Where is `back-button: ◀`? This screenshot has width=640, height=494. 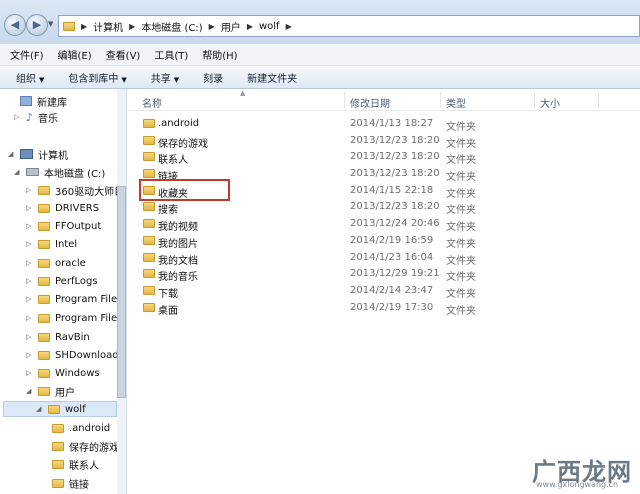 back-button: ◀ is located at coordinates (15, 25).